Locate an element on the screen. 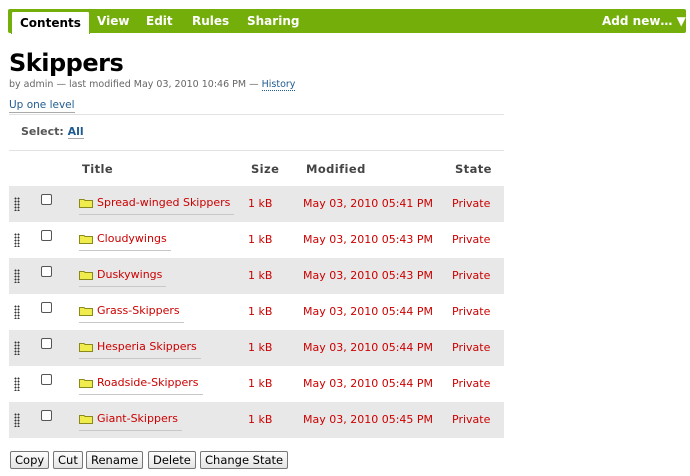 The height and width of the screenshot is (476, 690). delete-button: Delete is located at coordinates (172, 460).